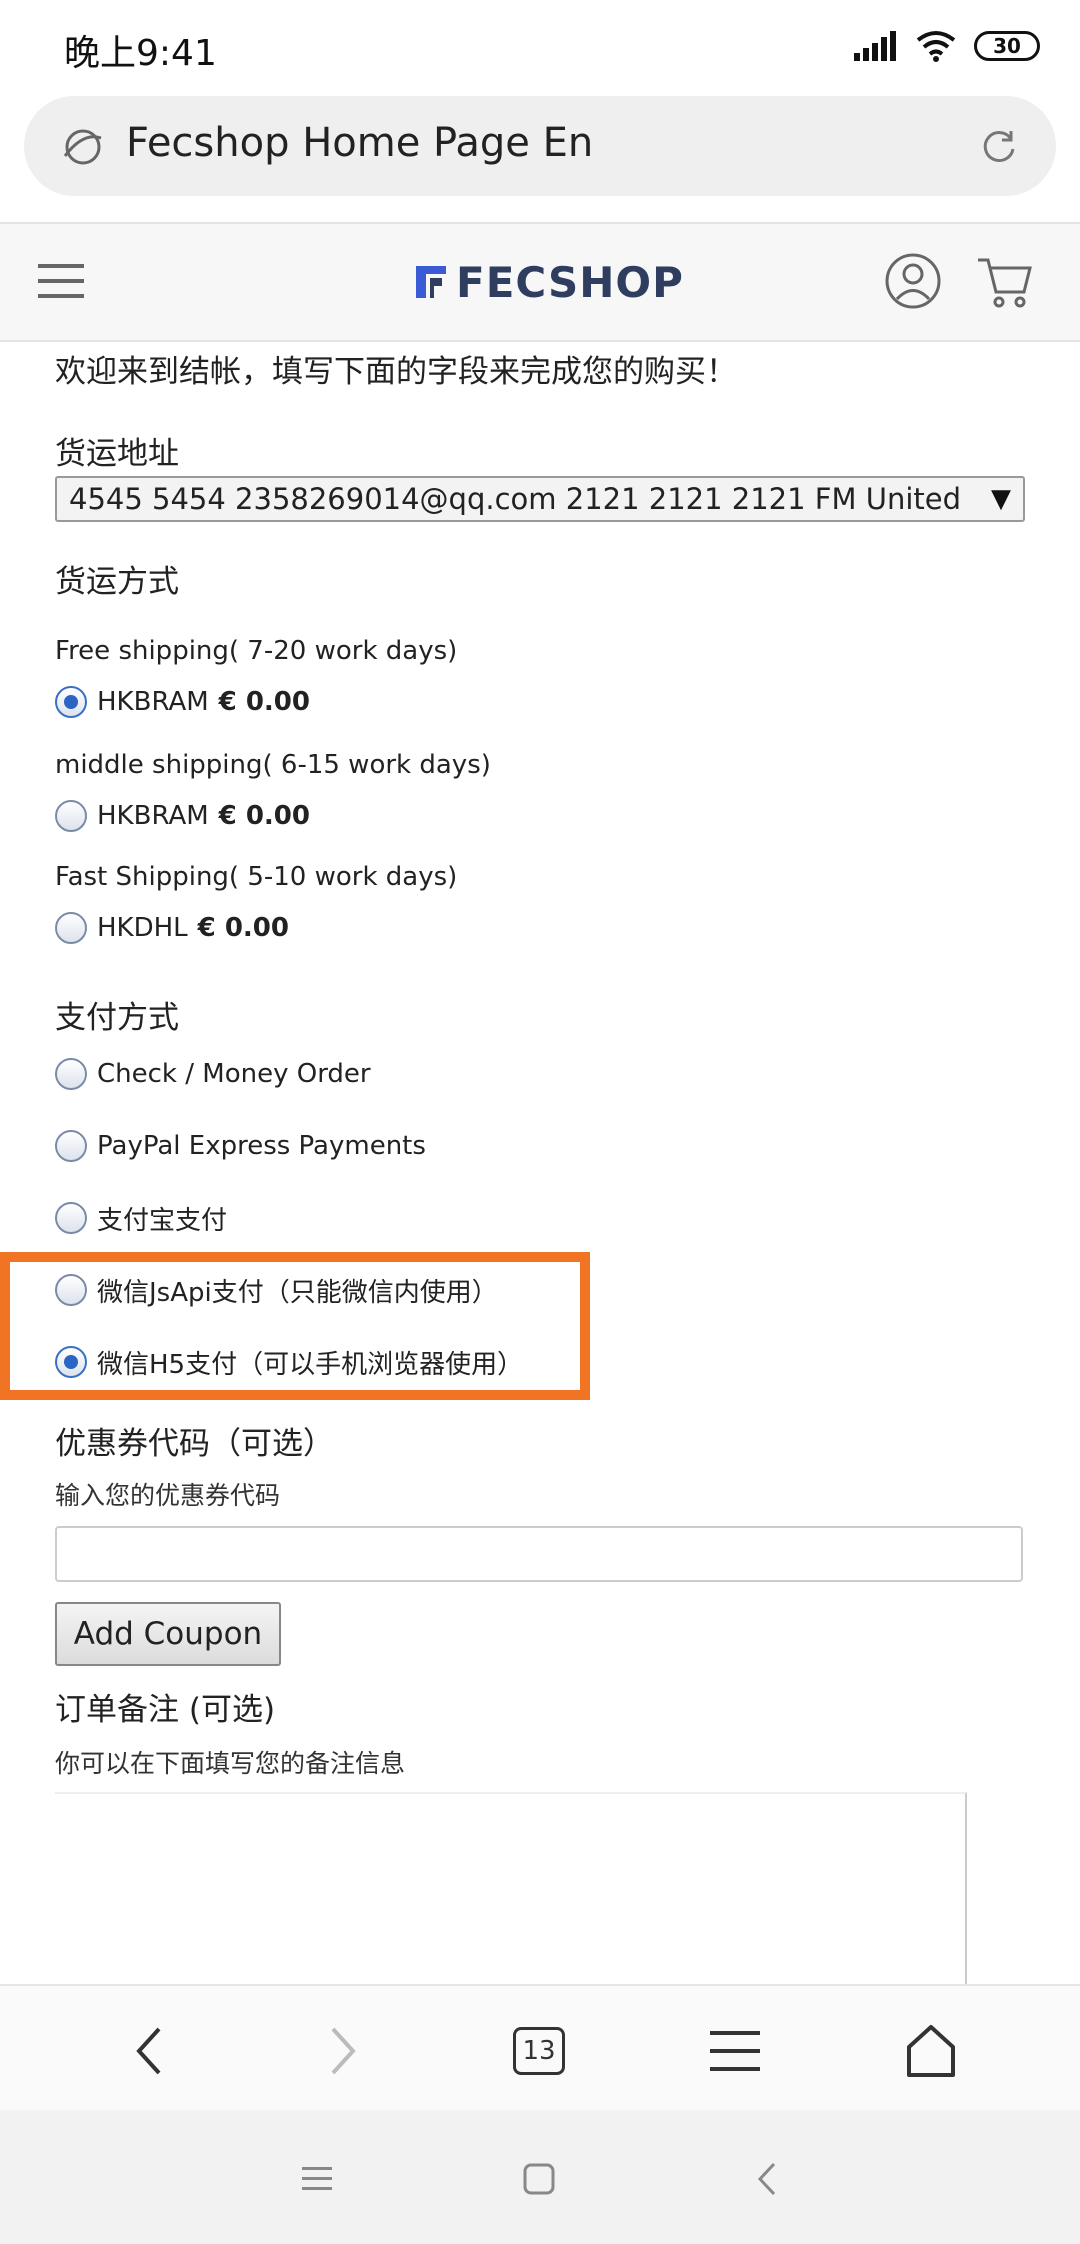 This screenshot has height=2244, width=1080. What do you see at coordinates (875, 46) in the screenshot?
I see `signal-icon` at bounding box center [875, 46].